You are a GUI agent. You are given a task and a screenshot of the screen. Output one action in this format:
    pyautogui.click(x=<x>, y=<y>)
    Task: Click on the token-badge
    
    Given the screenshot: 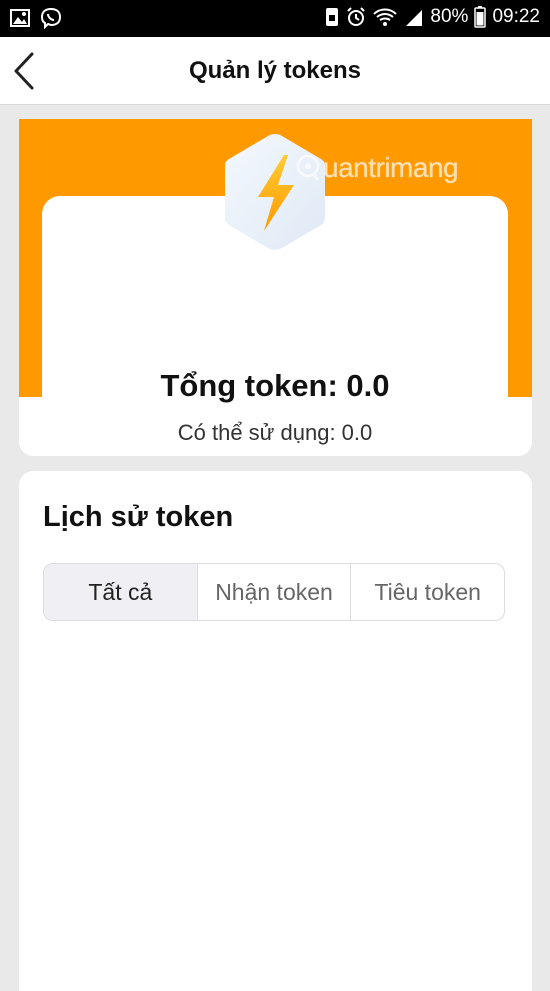 What is the action you would take?
    pyautogui.click(x=275, y=192)
    